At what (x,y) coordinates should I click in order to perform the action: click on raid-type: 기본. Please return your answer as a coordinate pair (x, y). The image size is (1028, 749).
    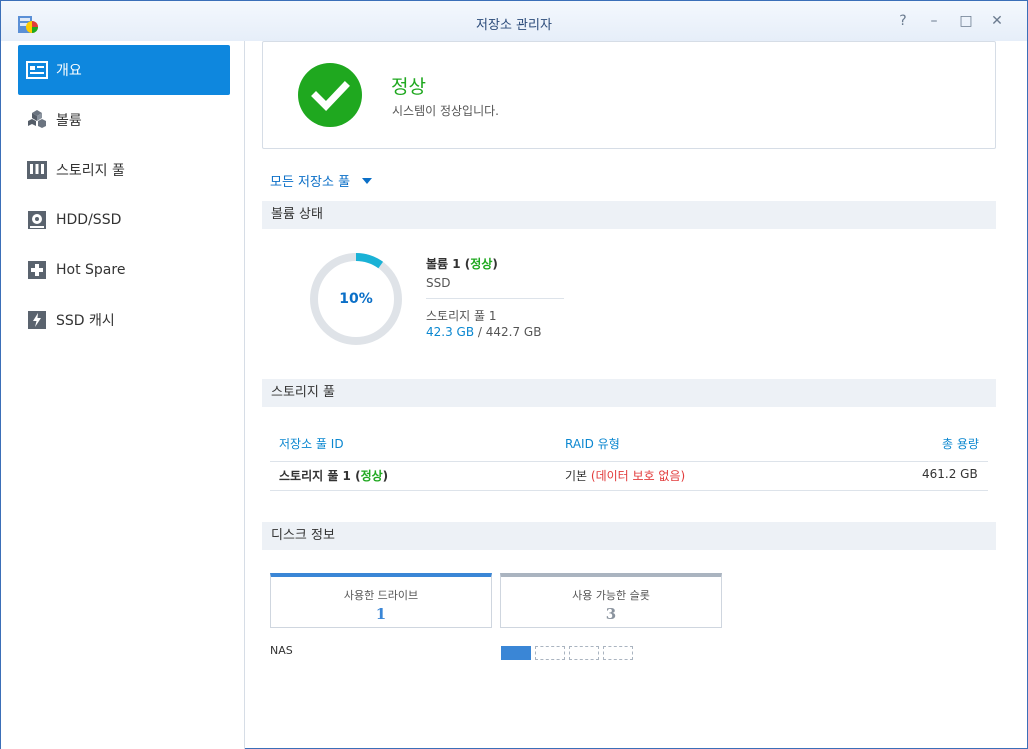
    Looking at the image, I should click on (576, 476).